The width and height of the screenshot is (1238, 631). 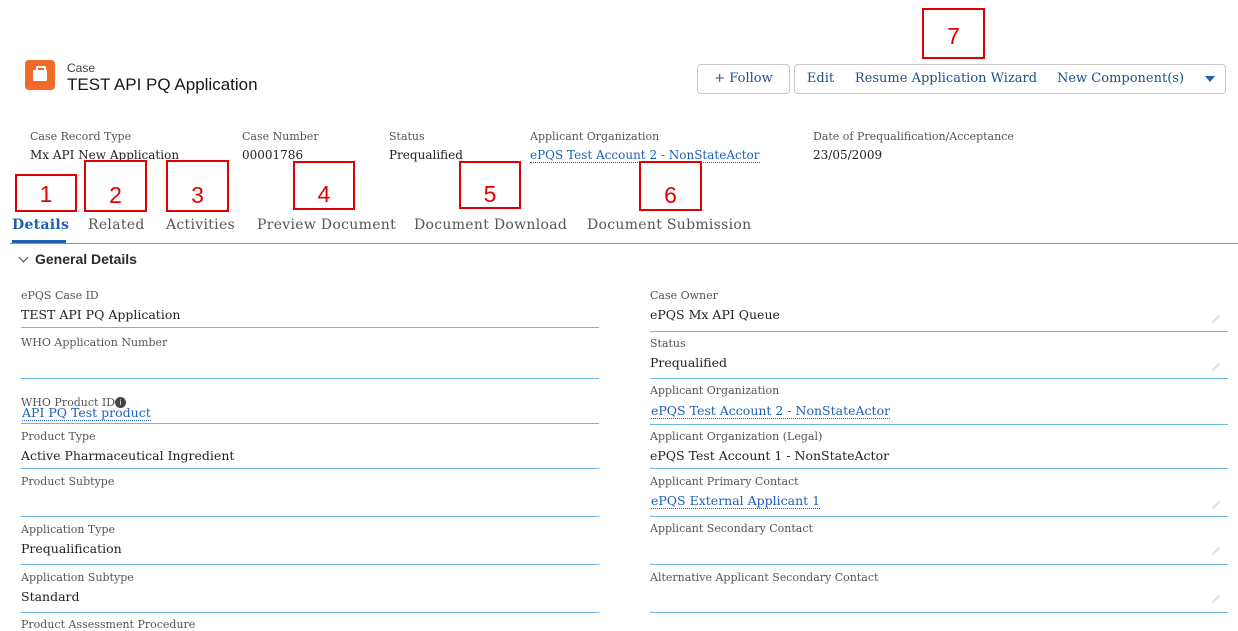 I want to click on resume-application-wizard-button: Resume Application Wizard, so click(x=946, y=79).